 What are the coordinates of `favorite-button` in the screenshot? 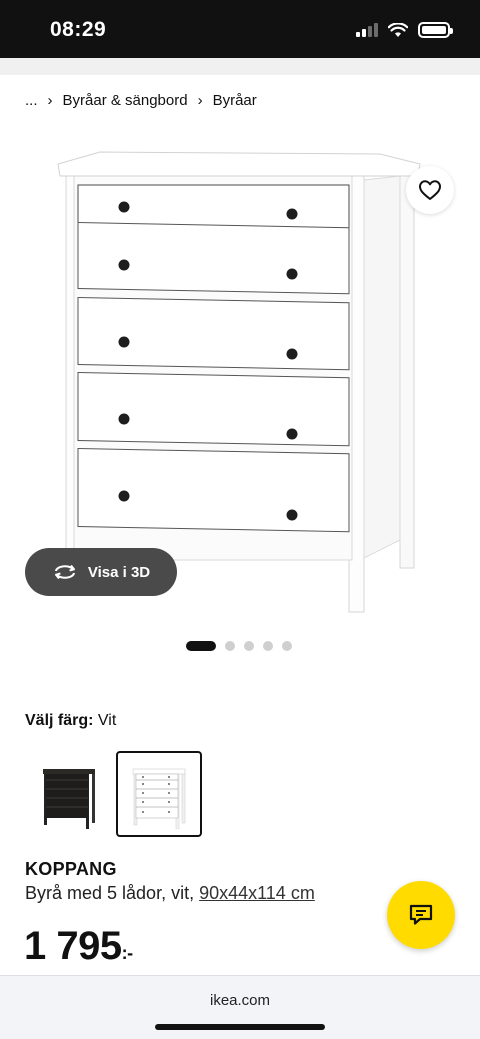 It's located at (430, 190).